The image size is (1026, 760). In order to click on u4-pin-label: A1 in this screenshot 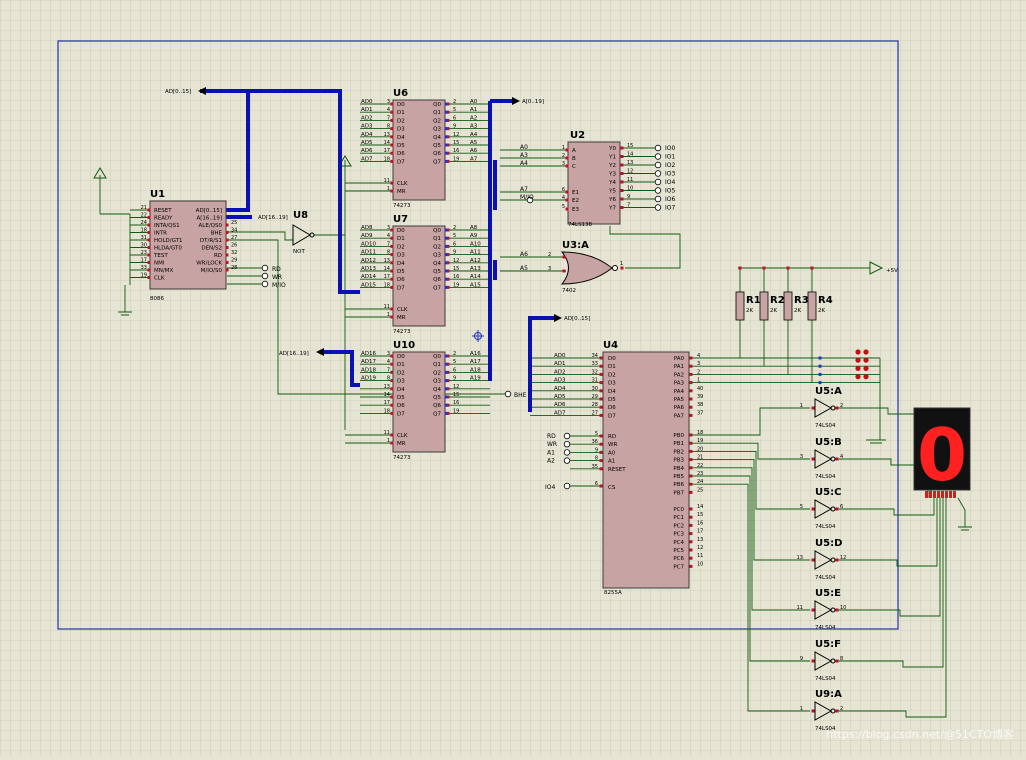, I will do `click(611, 462)`.